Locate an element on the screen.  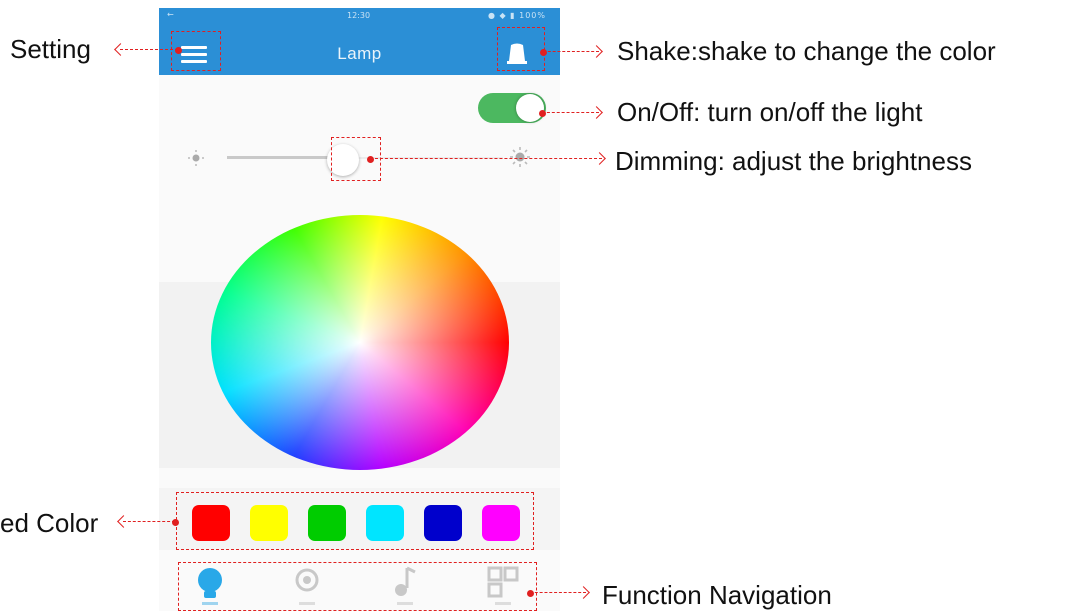
setting-arrow is located at coordinates (120, 49).